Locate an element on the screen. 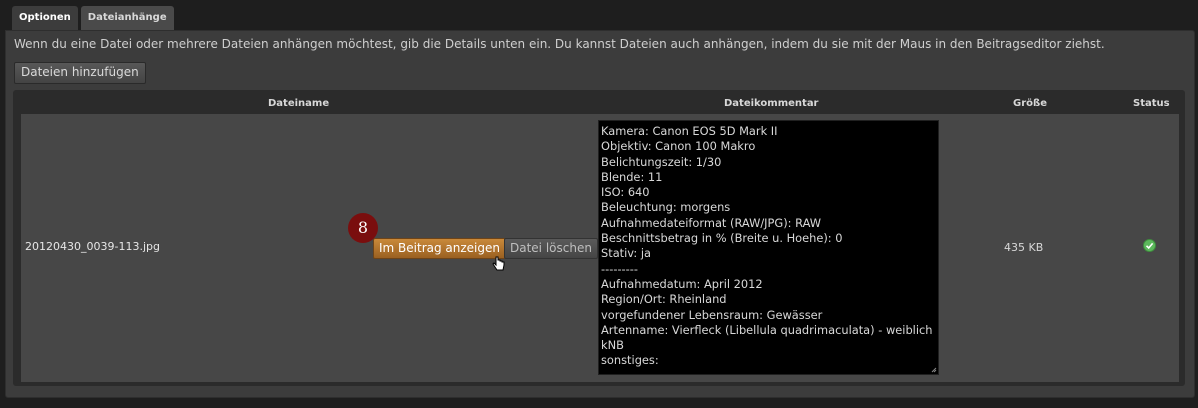 The height and width of the screenshot is (408, 1198). comment-line: --------- is located at coordinates (619, 268).